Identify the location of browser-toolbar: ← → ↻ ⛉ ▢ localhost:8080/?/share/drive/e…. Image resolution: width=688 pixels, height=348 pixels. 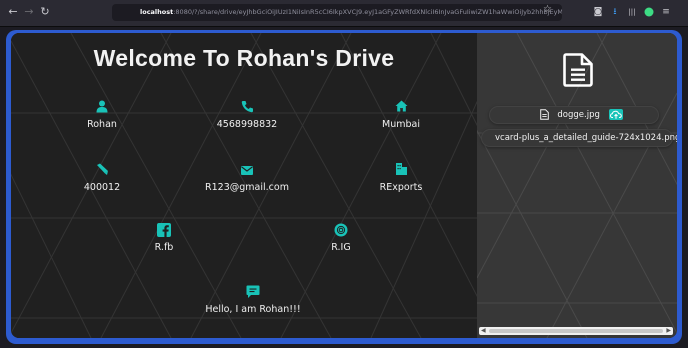
(344, 13).